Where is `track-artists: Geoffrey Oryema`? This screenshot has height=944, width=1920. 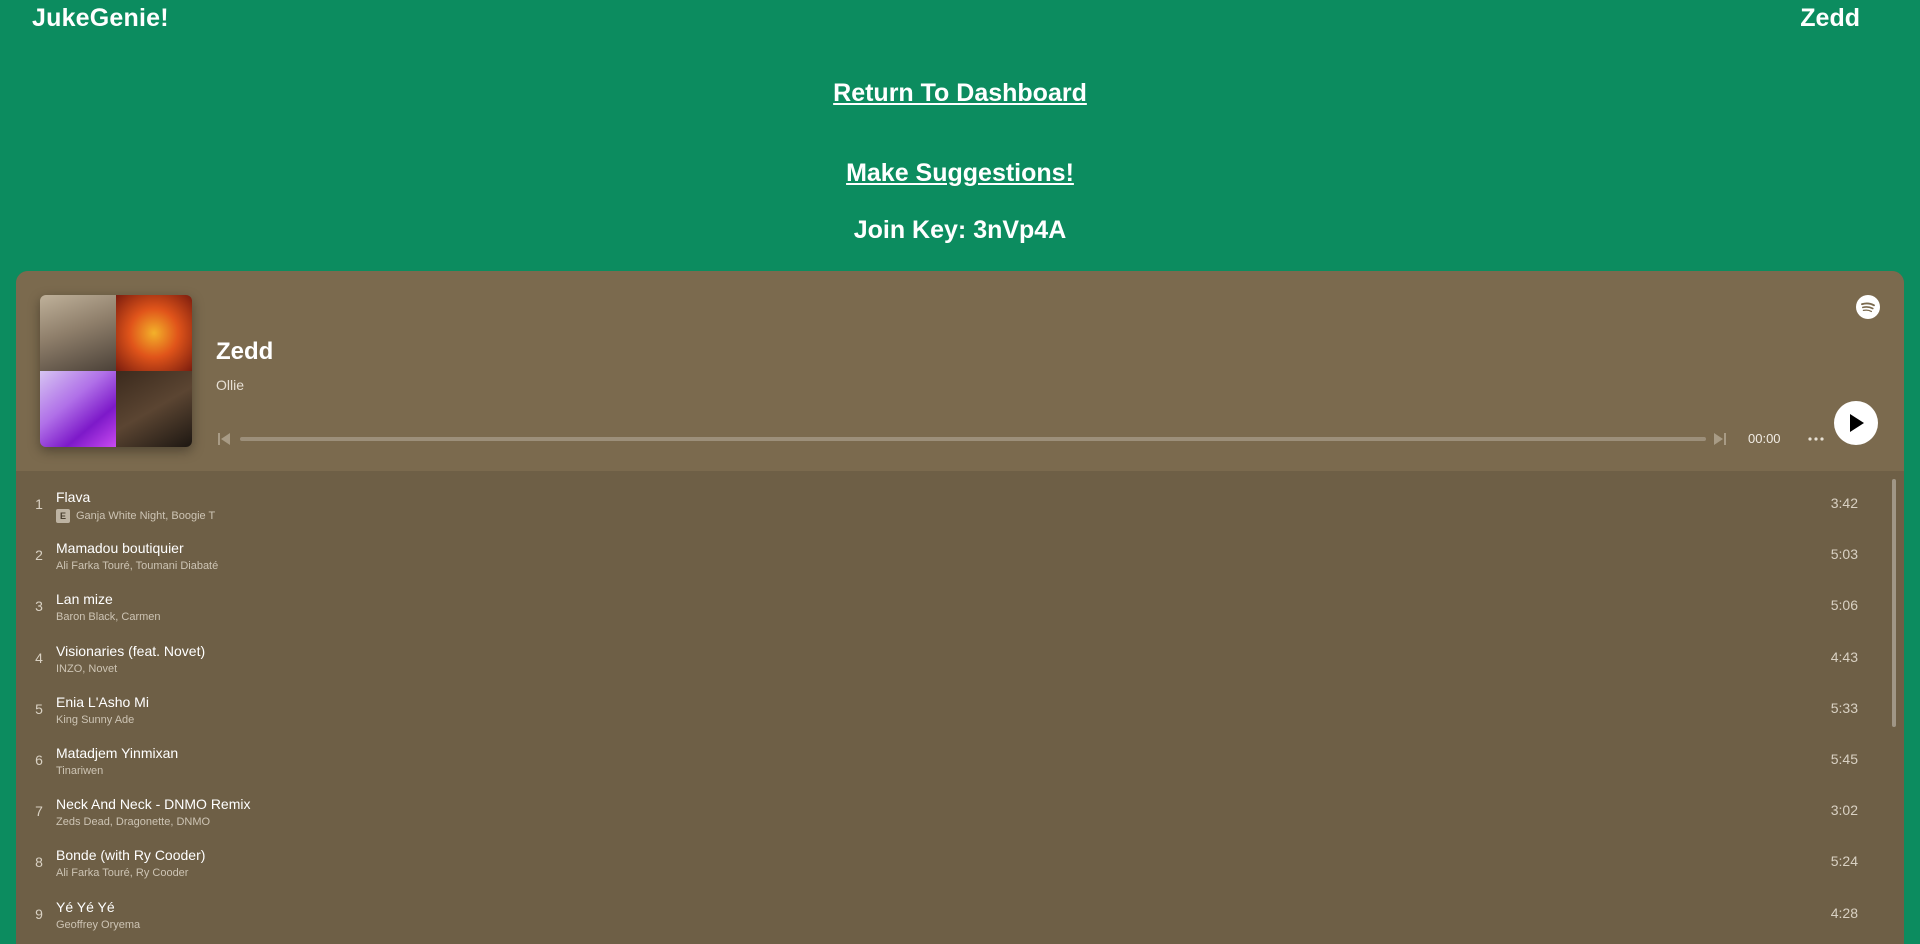 track-artists: Geoffrey Oryema is located at coordinates (98, 925).